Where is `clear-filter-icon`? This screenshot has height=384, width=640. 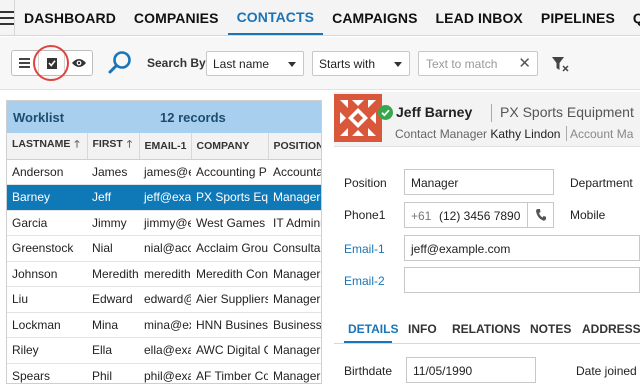 clear-filter-icon is located at coordinates (560, 64).